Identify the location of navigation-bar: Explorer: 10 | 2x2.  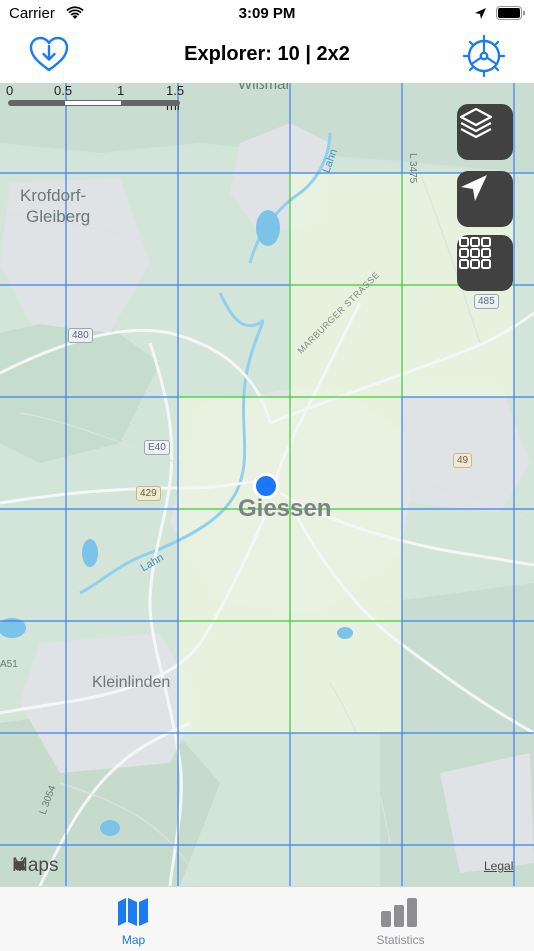
(267, 55).